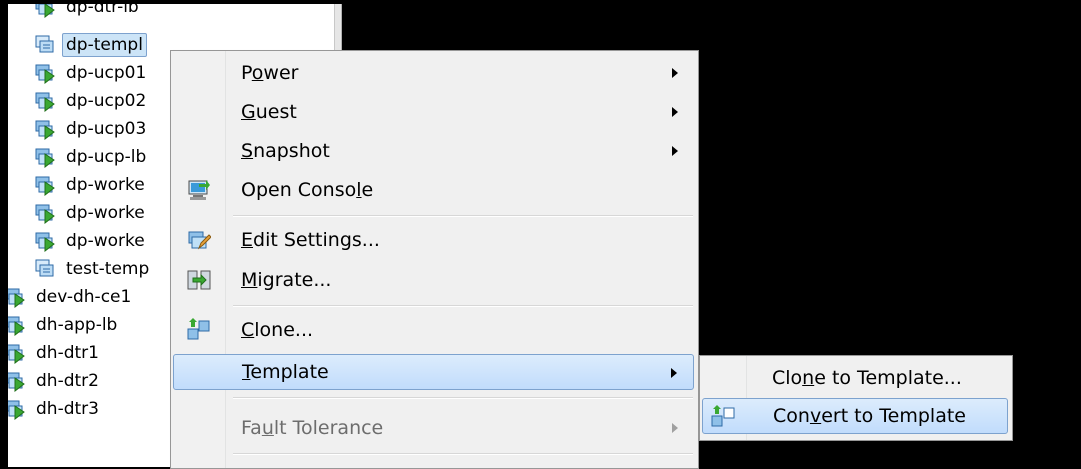  What do you see at coordinates (108, 269) in the screenshot?
I see `tree-item-label: test-temp` at bounding box center [108, 269].